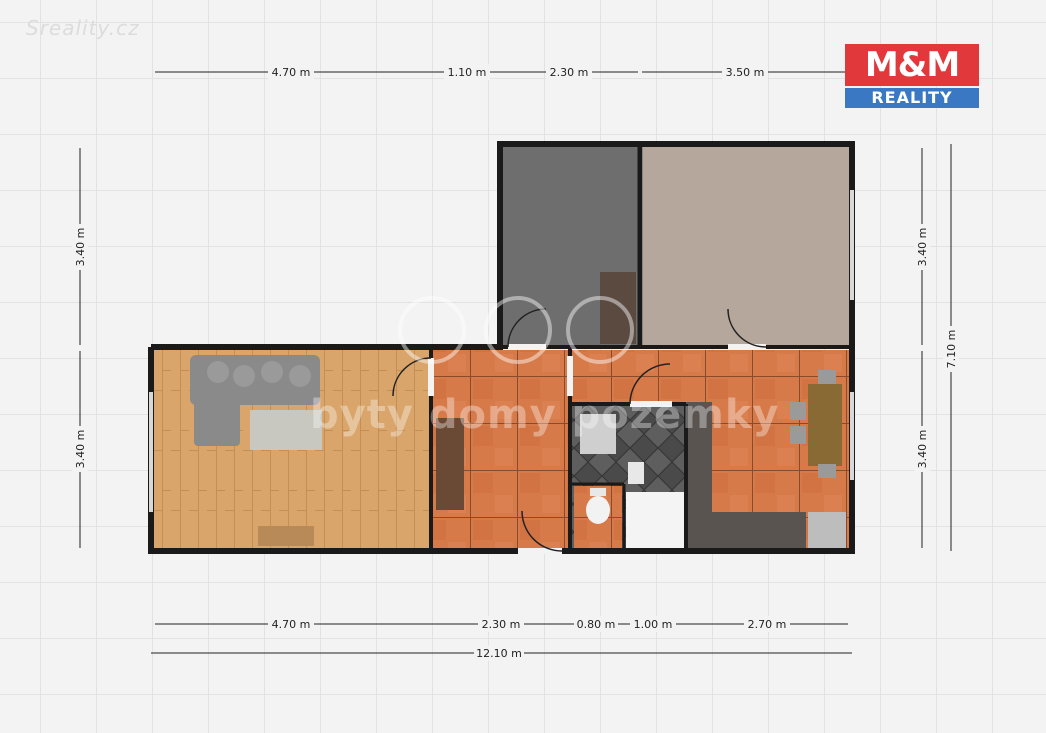  I want to click on center-watermark-text: byty domy pozemky, so click(545, 415).